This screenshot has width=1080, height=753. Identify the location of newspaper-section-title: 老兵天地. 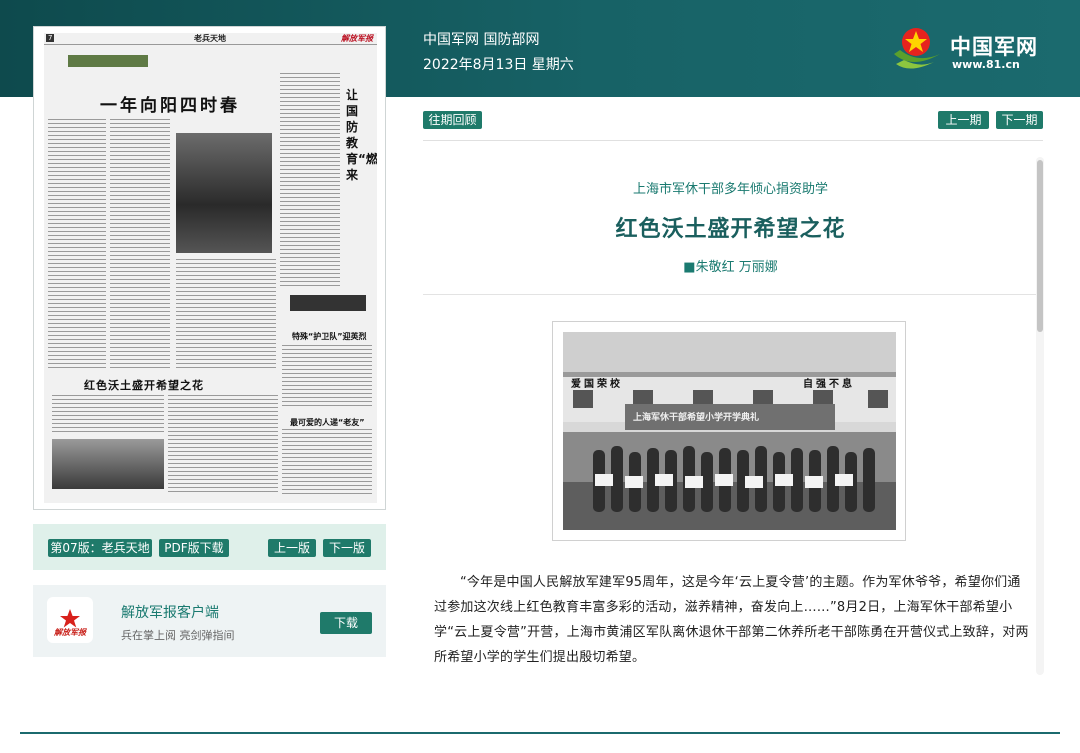
(210, 38).